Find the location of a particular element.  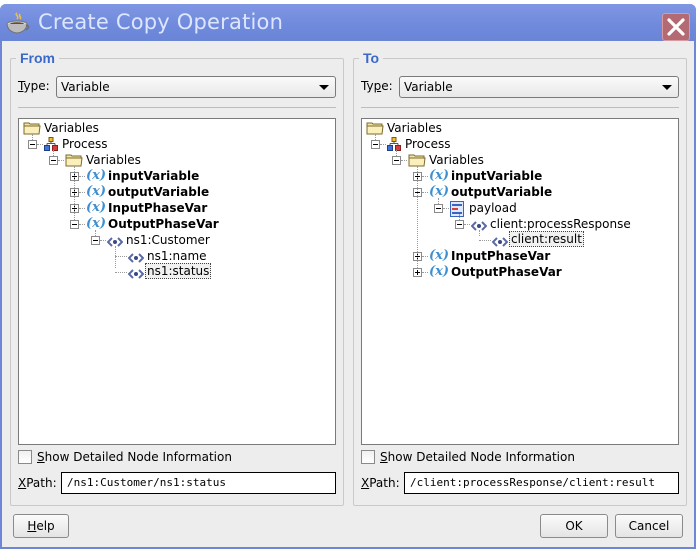

to-xpath-input: /client:processResponse/client:result is located at coordinates (541, 483).